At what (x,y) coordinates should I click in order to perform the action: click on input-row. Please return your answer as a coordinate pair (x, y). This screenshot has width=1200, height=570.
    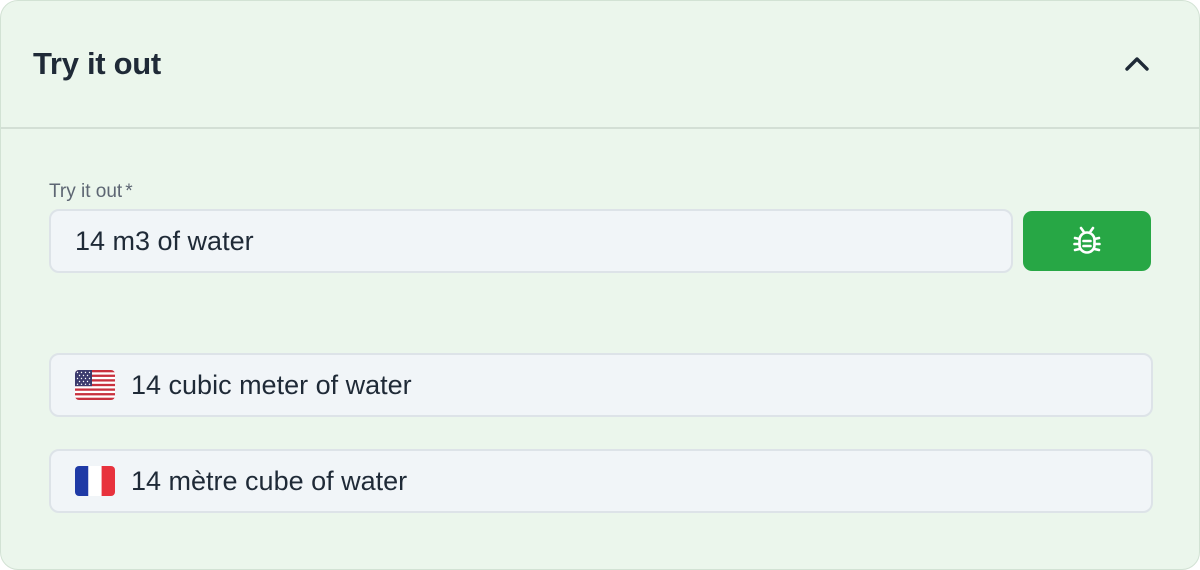
    Looking at the image, I should click on (600, 241).